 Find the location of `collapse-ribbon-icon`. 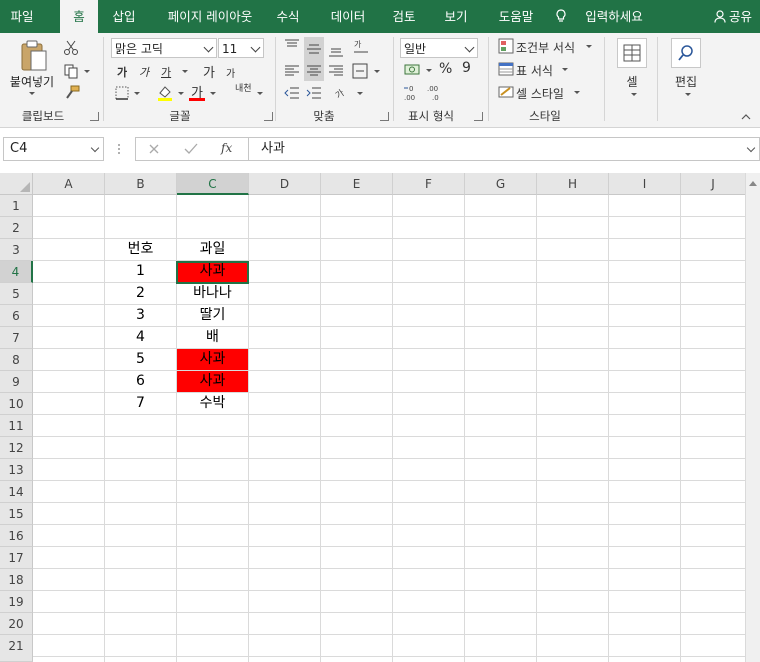

collapse-ribbon-icon is located at coordinates (746, 117).